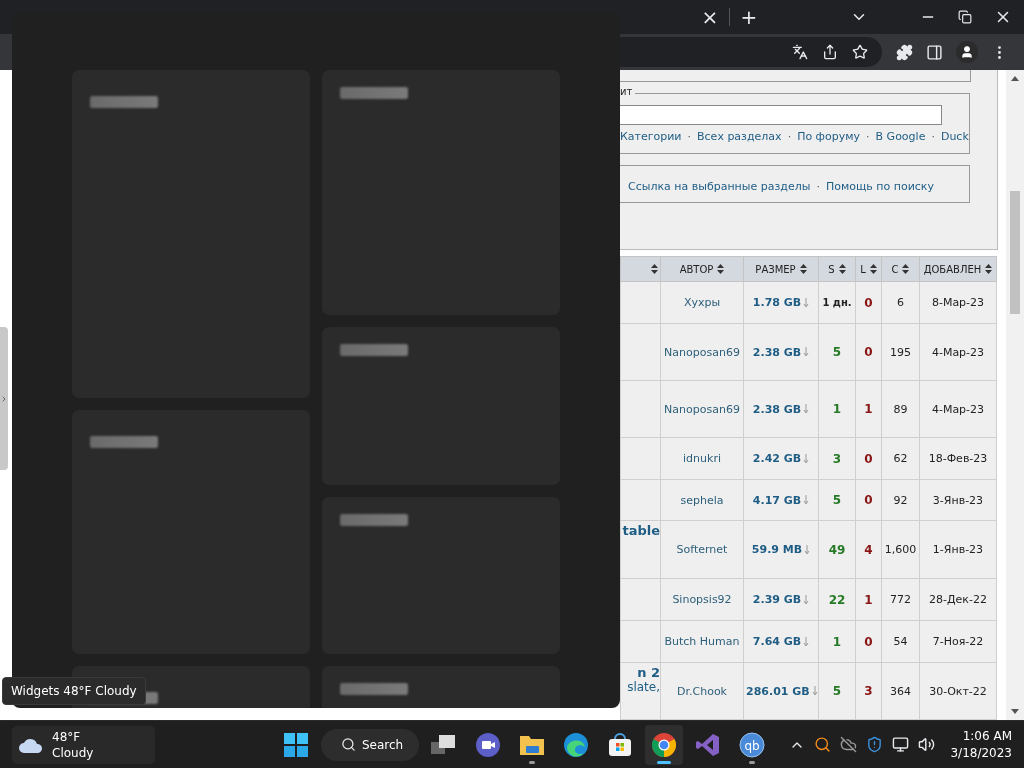 Image resolution: width=1024 pixels, height=768 pixels. I want to click on search-button: Search, so click(370, 744).